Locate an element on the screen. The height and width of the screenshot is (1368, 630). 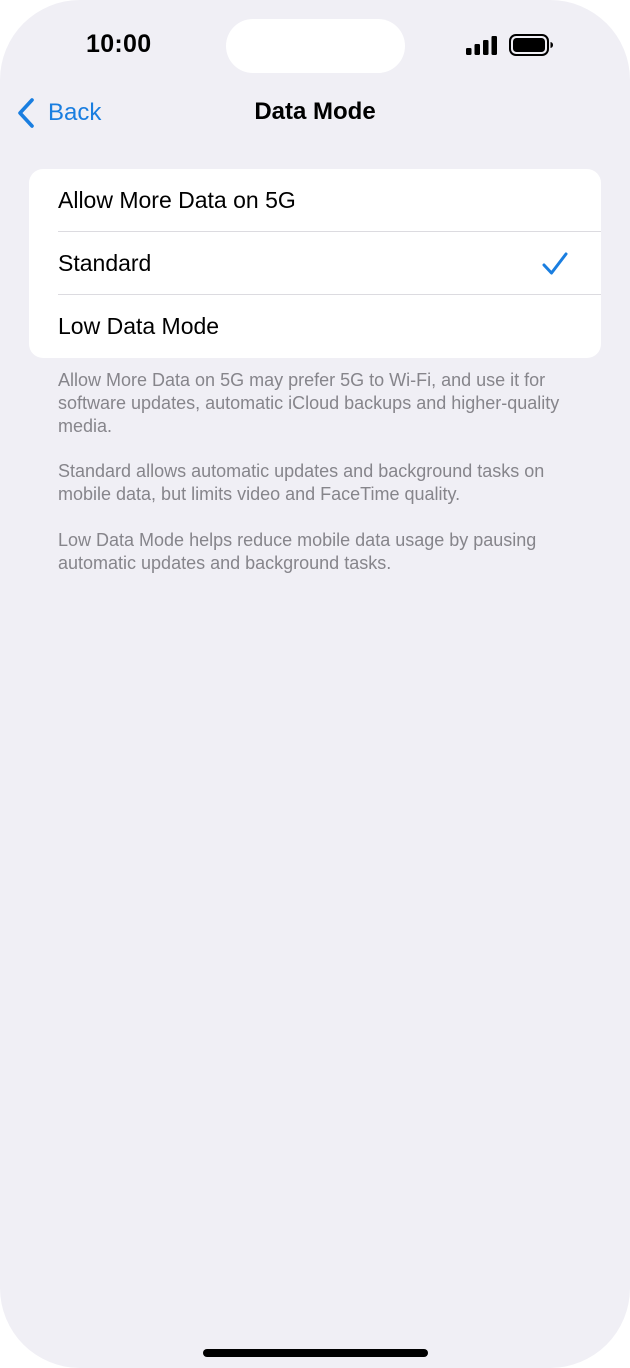
status-time: 10:00 is located at coordinates (119, 44).